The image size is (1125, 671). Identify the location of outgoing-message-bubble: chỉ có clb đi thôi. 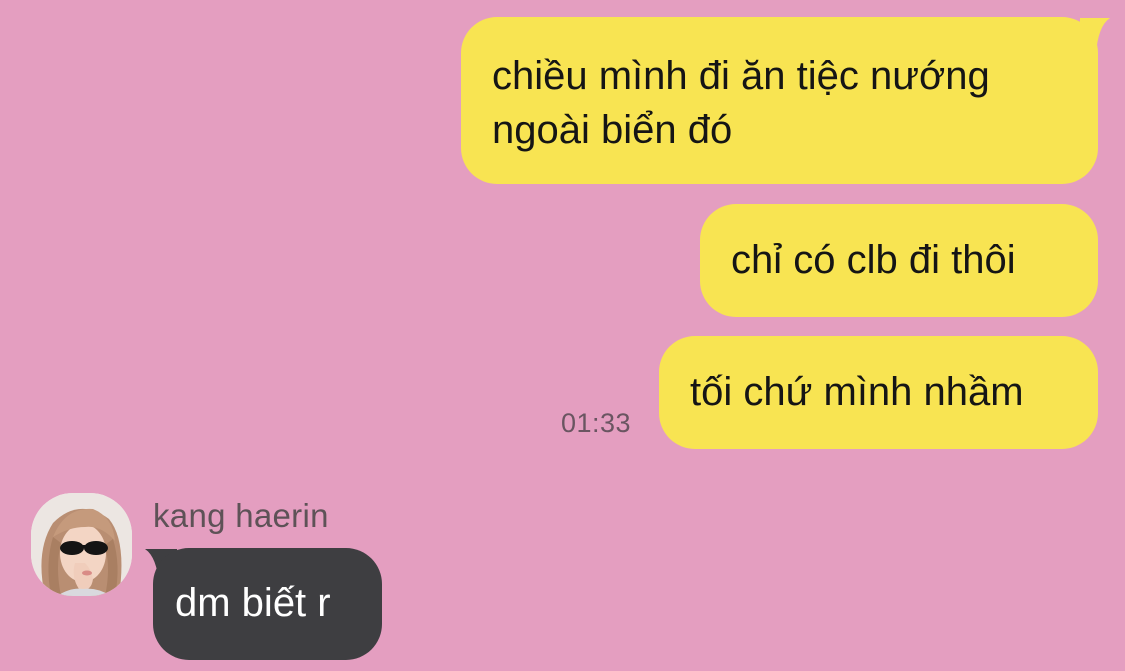
(899, 260).